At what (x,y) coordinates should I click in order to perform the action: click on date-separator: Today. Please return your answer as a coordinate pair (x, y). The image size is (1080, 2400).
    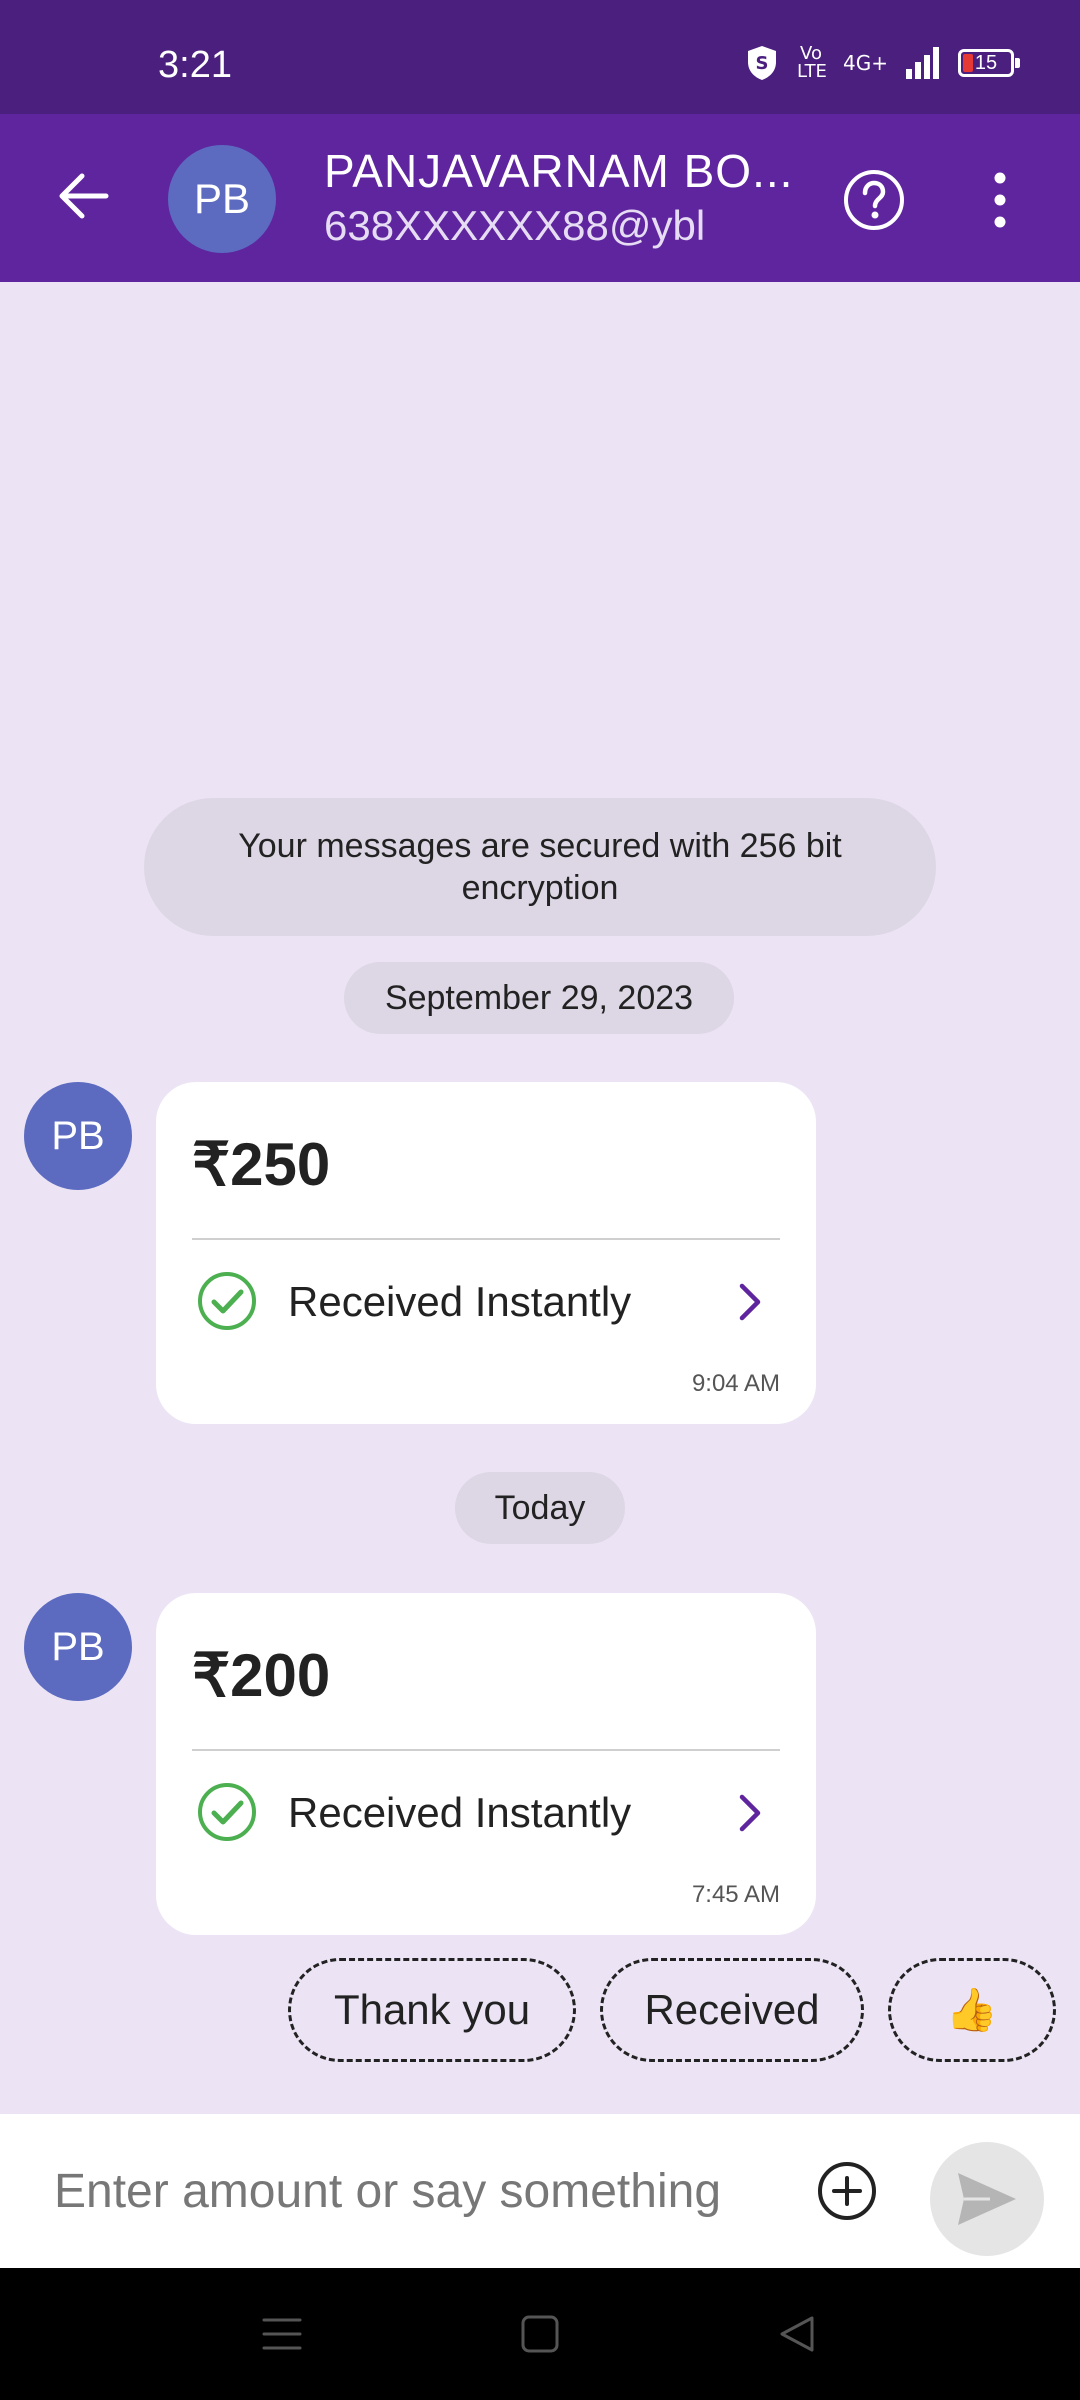
    Looking at the image, I should click on (540, 1508).